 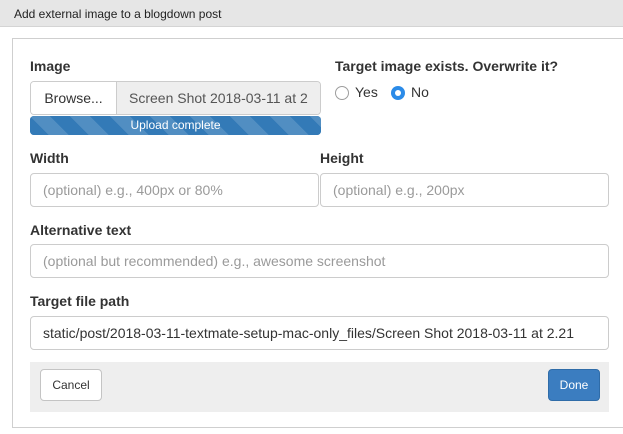 What do you see at coordinates (49, 158) in the screenshot?
I see `width-label: Width` at bounding box center [49, 158].